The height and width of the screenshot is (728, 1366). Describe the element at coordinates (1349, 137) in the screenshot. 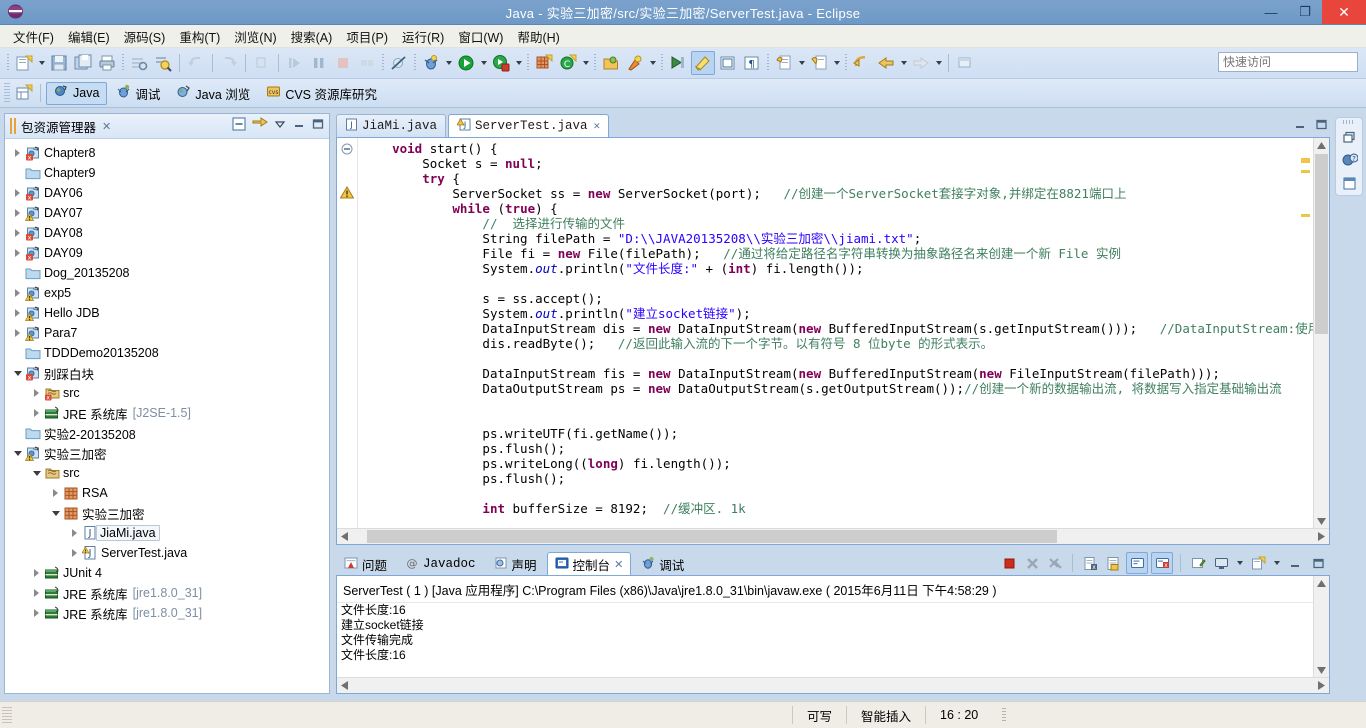

I see `restore-icon` at that location.